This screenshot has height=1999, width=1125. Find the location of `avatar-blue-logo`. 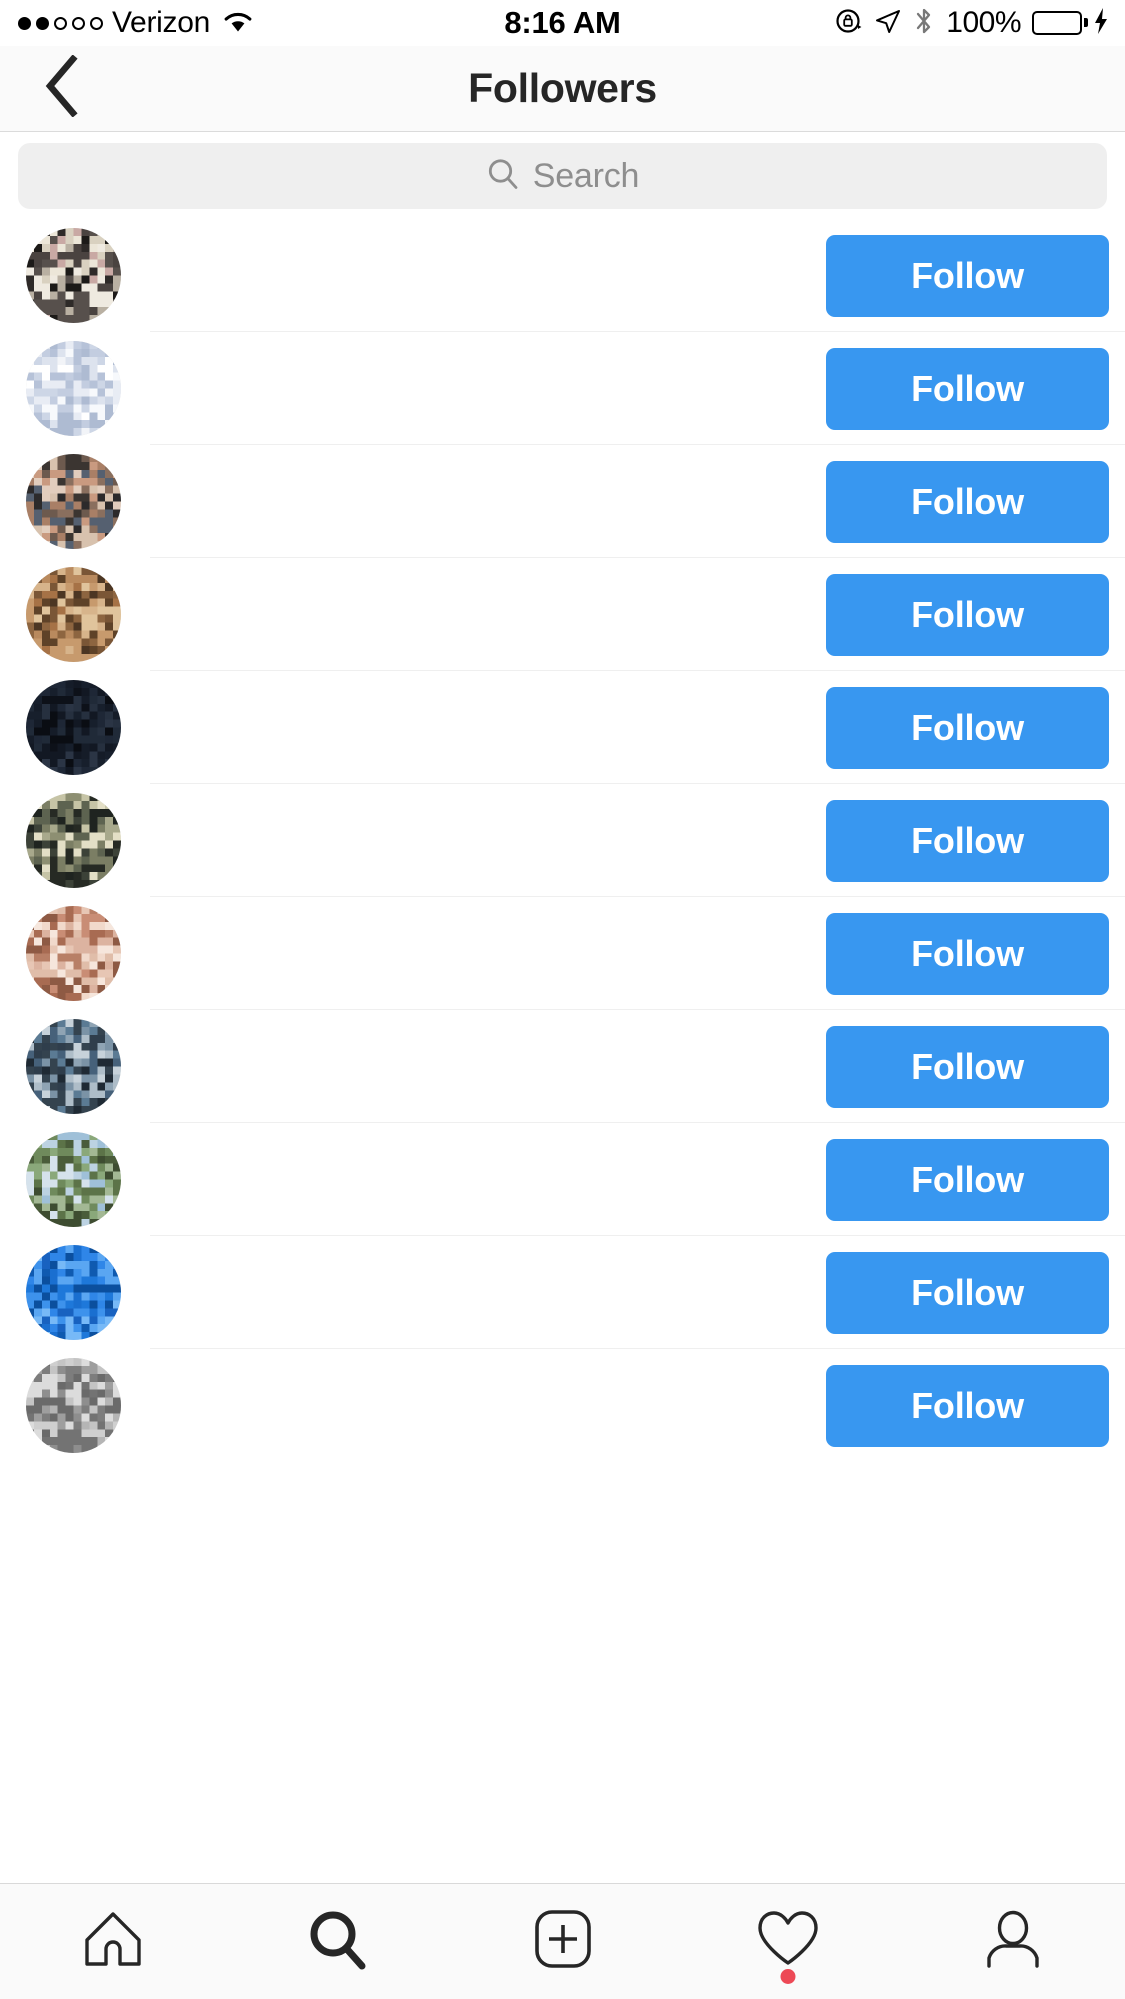

avatar-blue-logo is located at coordinates (73, 1292).